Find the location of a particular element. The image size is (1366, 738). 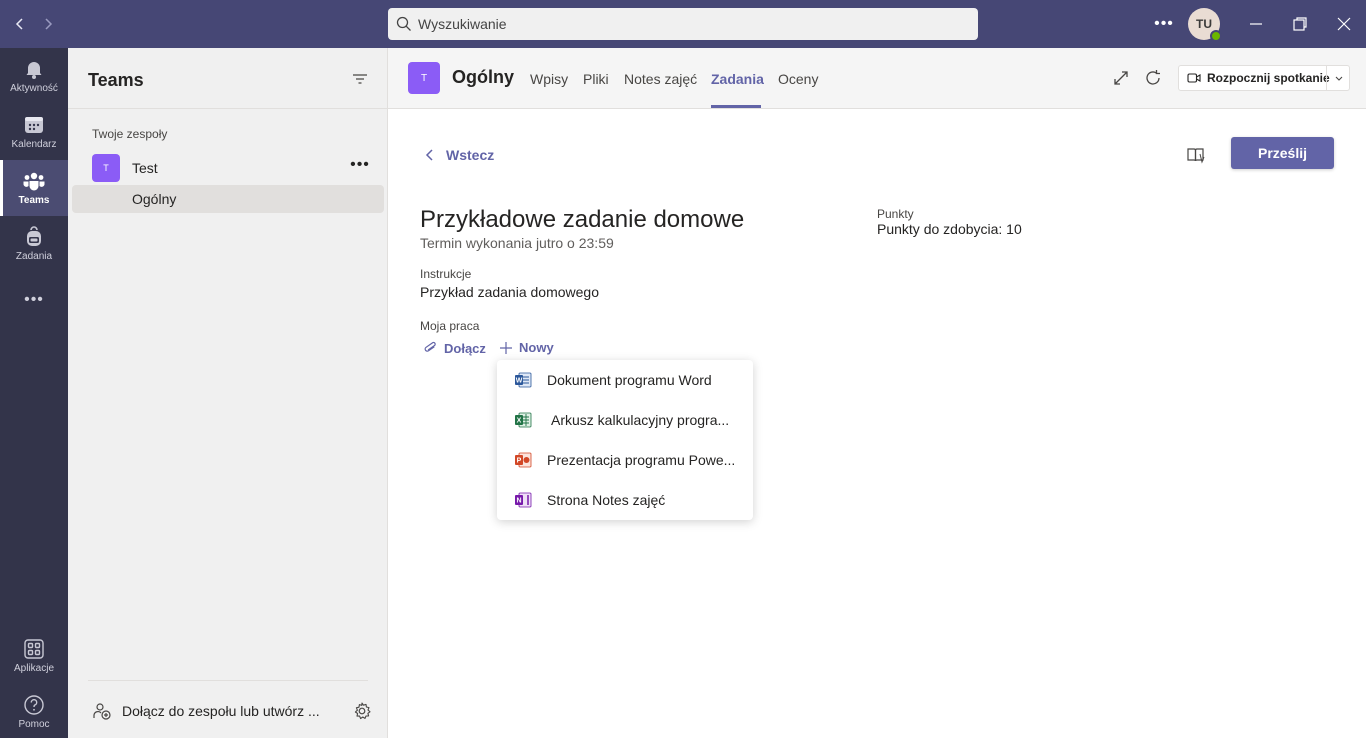

avatar-initials: TU is located at coordinates (1204, 24).